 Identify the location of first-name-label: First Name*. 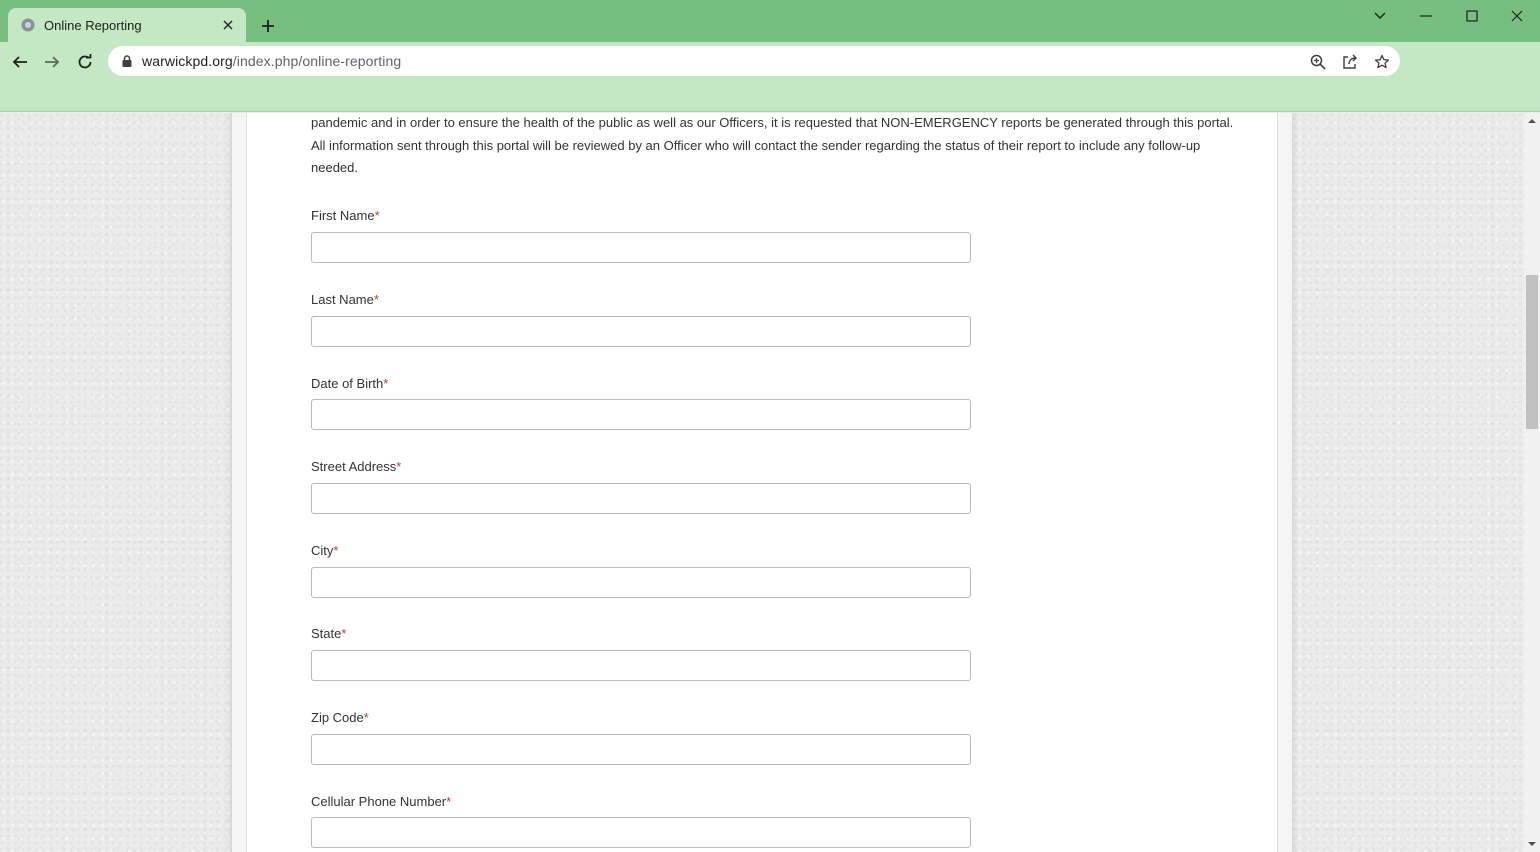
(345, 215).